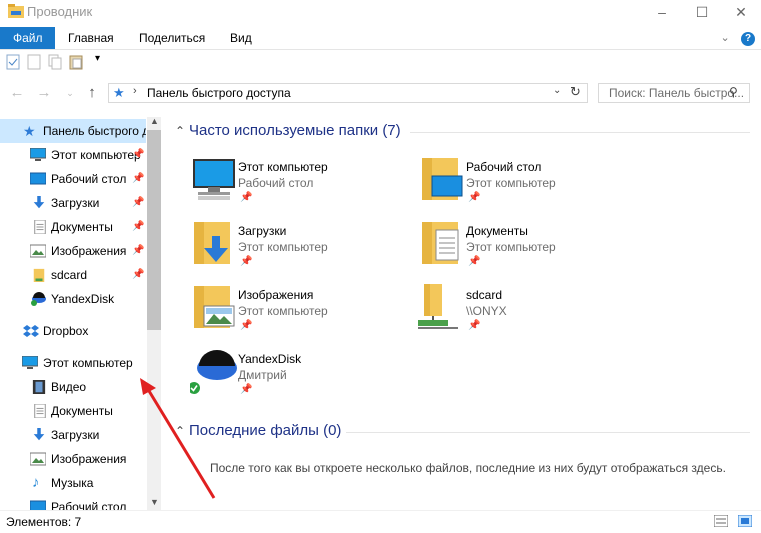  I want to click on details-view-icon, so click(721, 521).